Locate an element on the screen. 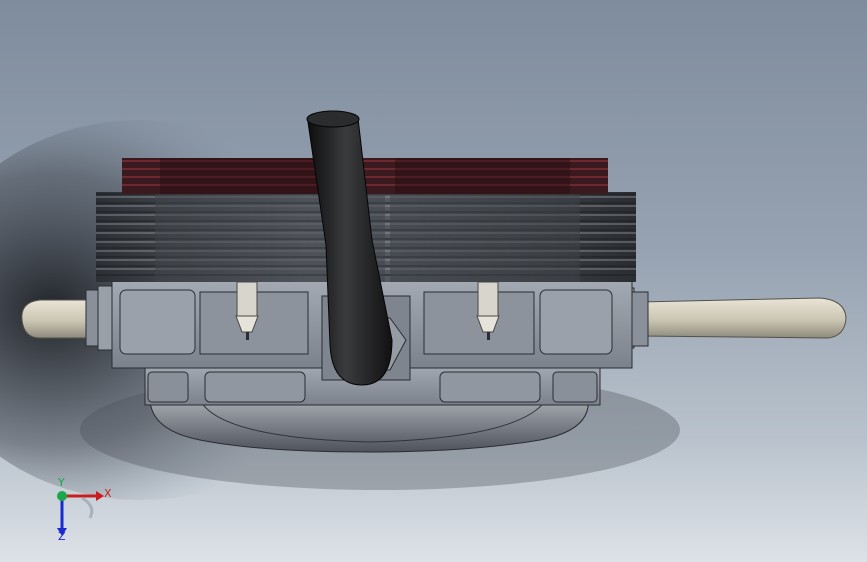 The image size is (867, 562). z-axis-label: Z is located at coordinates (62, 536).